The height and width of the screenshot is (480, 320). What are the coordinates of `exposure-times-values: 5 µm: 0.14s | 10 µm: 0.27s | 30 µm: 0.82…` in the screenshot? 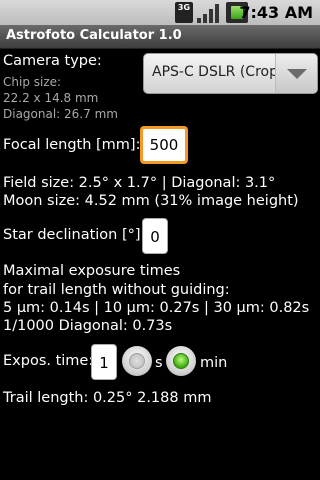 It's located at (156, 308).